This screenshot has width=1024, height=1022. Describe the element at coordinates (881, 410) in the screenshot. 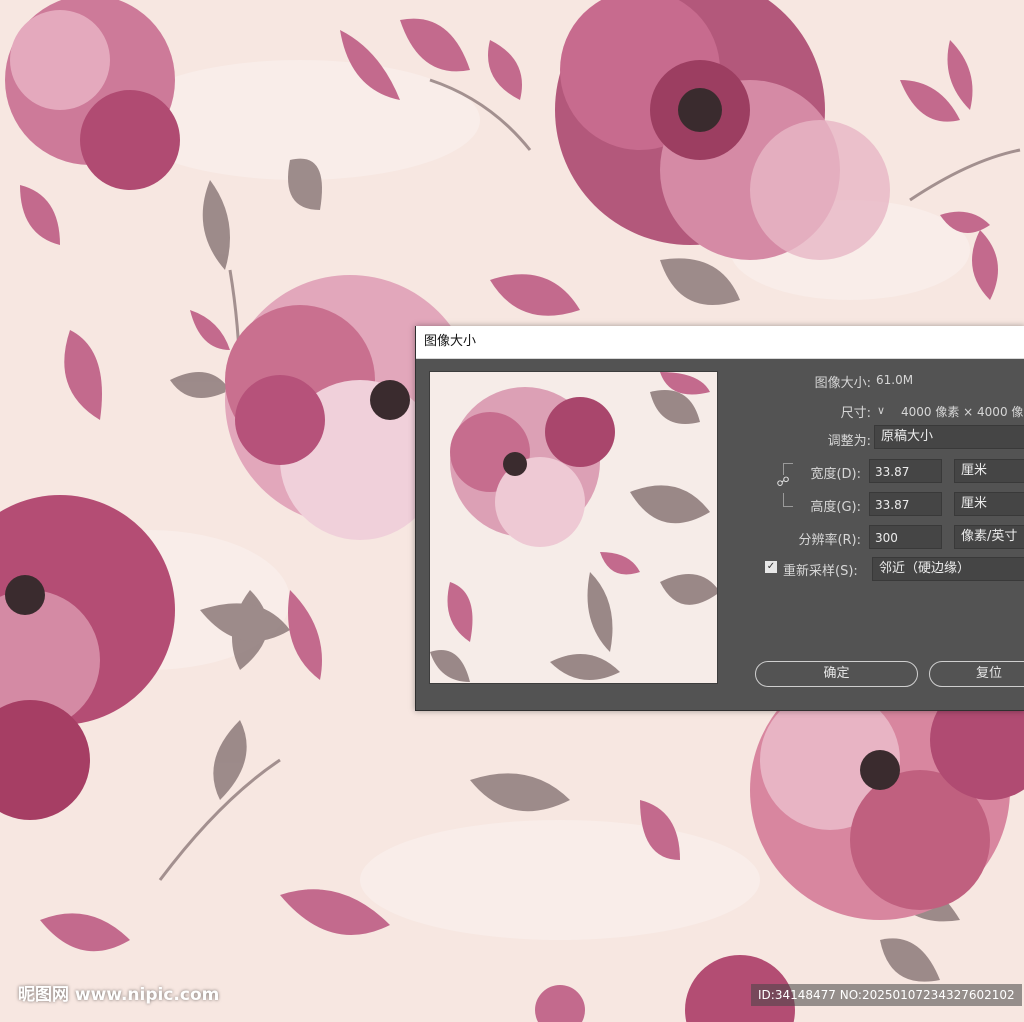

I see `dimensions-dropdown-icon: ∨` at that location.